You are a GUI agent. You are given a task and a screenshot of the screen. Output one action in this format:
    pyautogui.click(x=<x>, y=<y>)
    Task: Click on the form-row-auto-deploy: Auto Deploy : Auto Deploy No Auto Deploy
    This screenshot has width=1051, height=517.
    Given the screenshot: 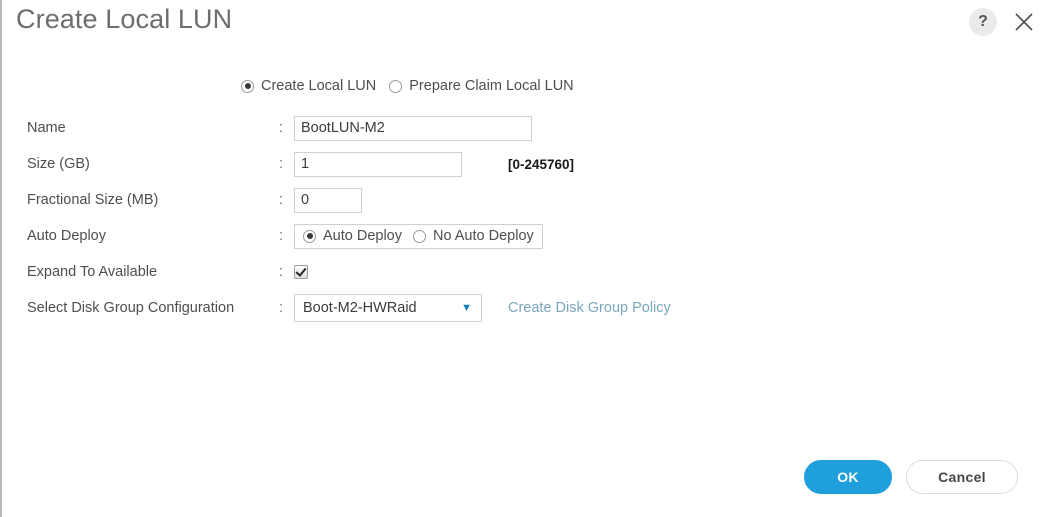 What is the action you would take?
    pyautogui.click(x=526, y=236)
    